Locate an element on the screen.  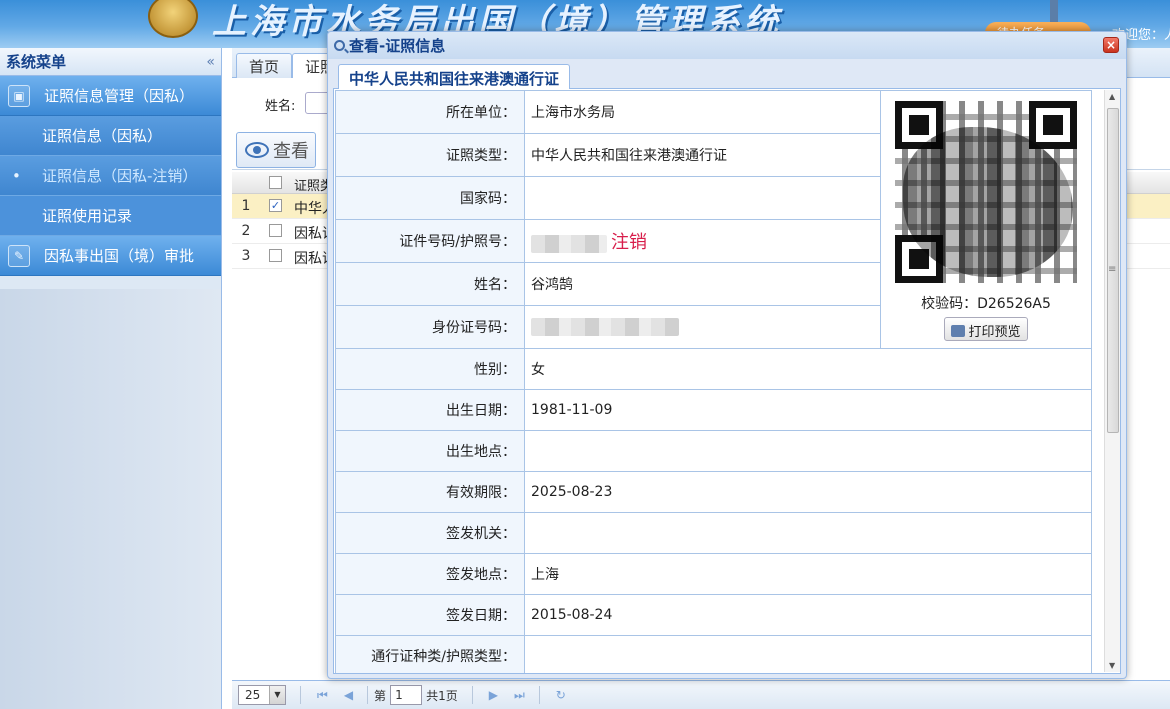
field-label: 姓名： is located at coordinates (430, 284).